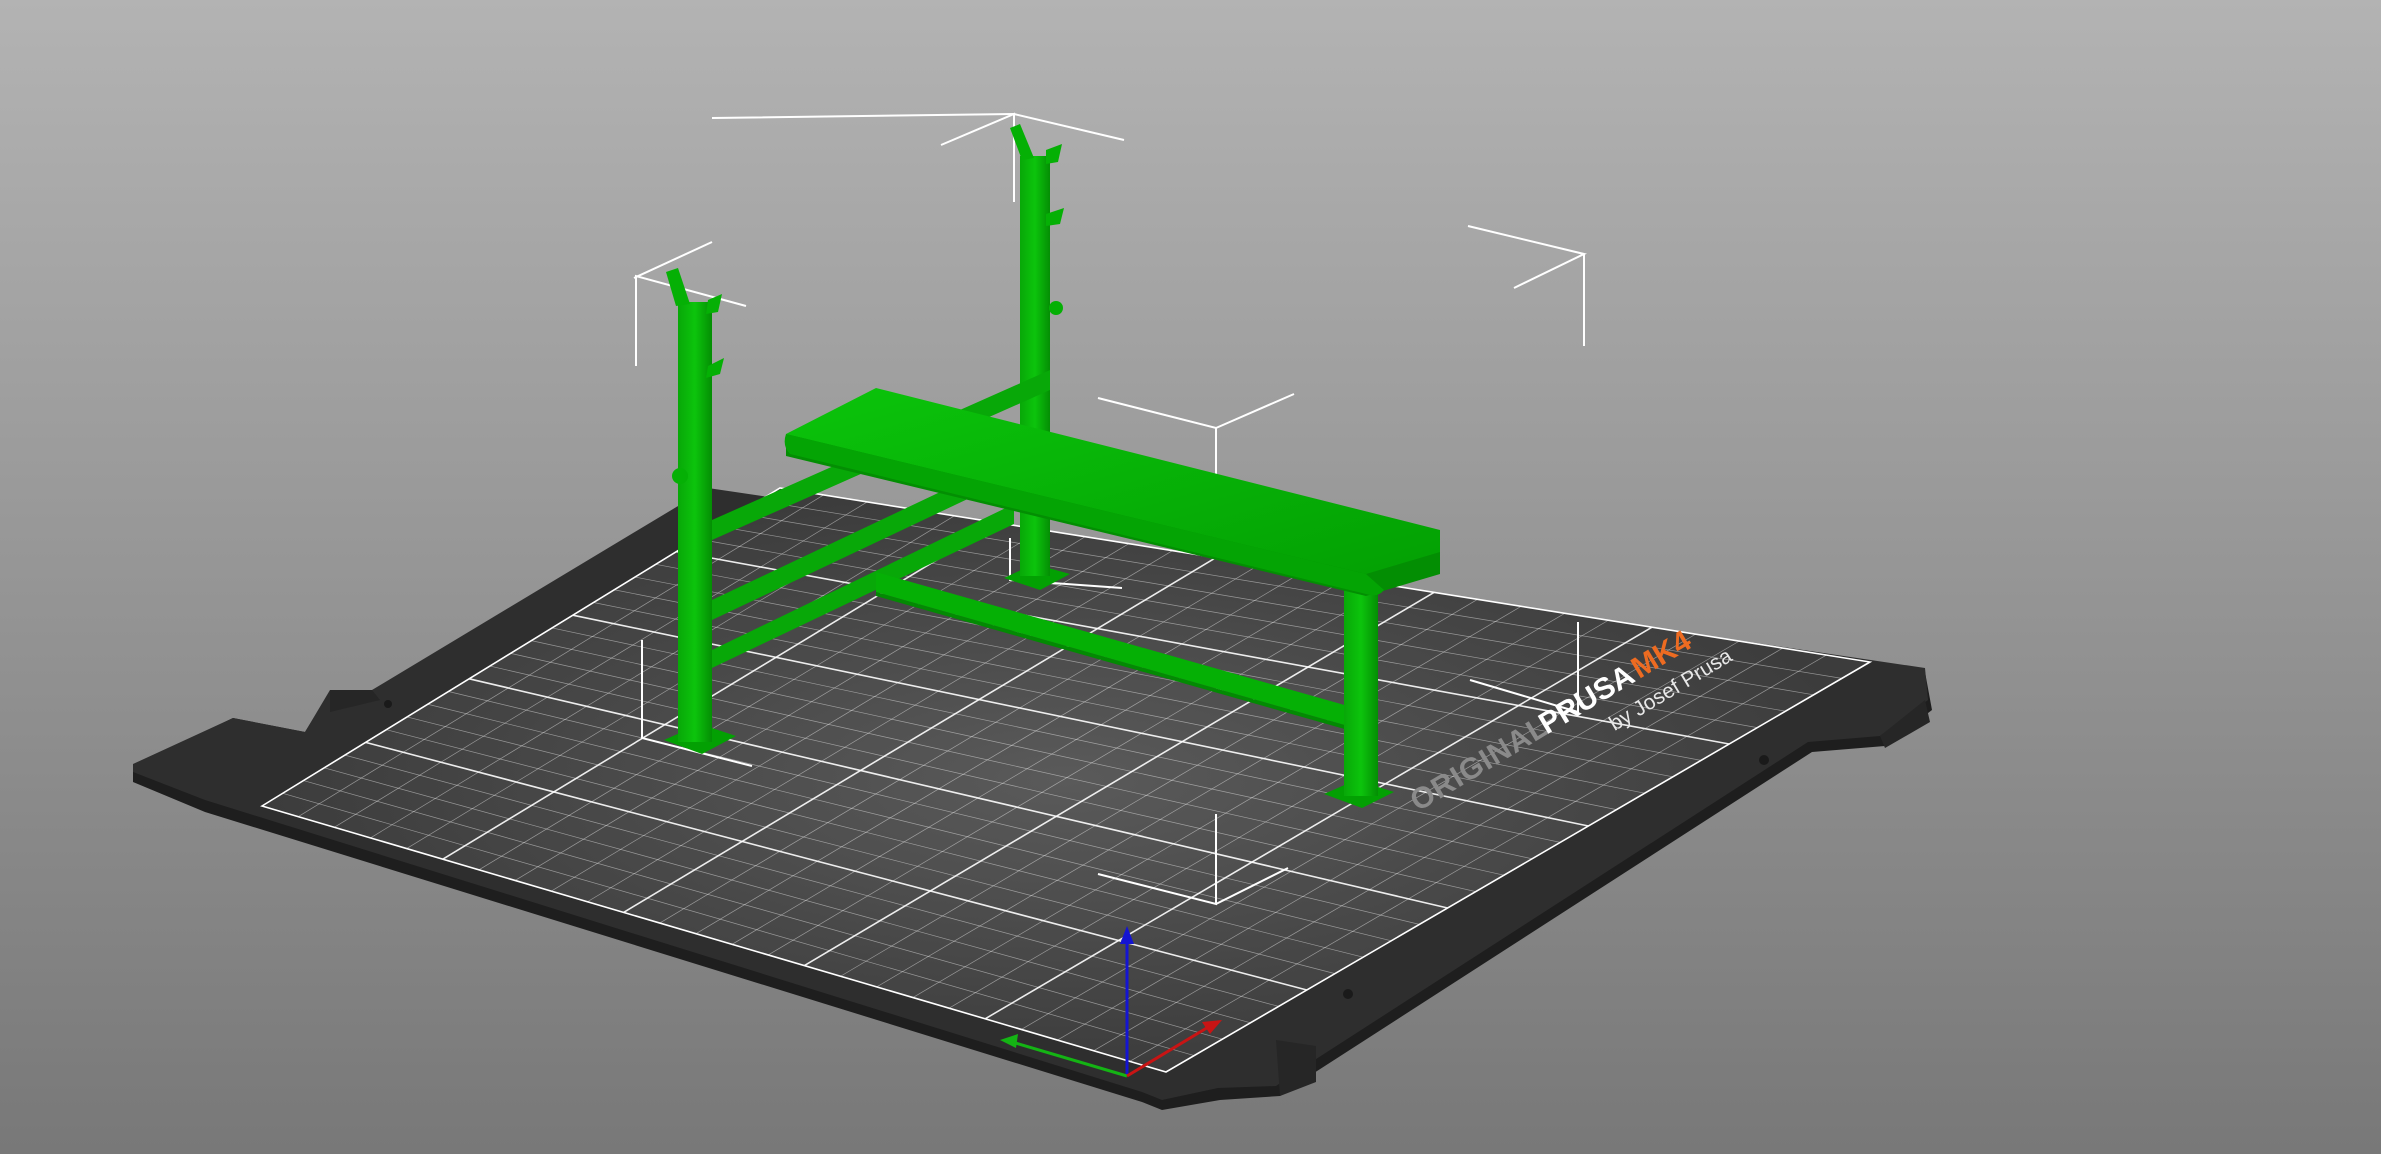 This screenshot has height=1154, width=2381. What do you see at coordinates (1361, 690) in the screenshot?
I see `leg-column` at bounding box center [1361, 690].